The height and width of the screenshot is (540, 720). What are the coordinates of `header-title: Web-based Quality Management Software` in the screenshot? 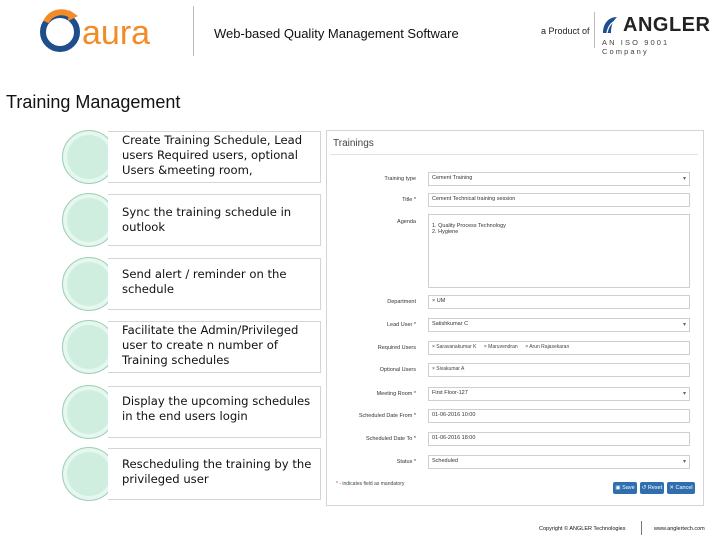 It's located at (336, 33).